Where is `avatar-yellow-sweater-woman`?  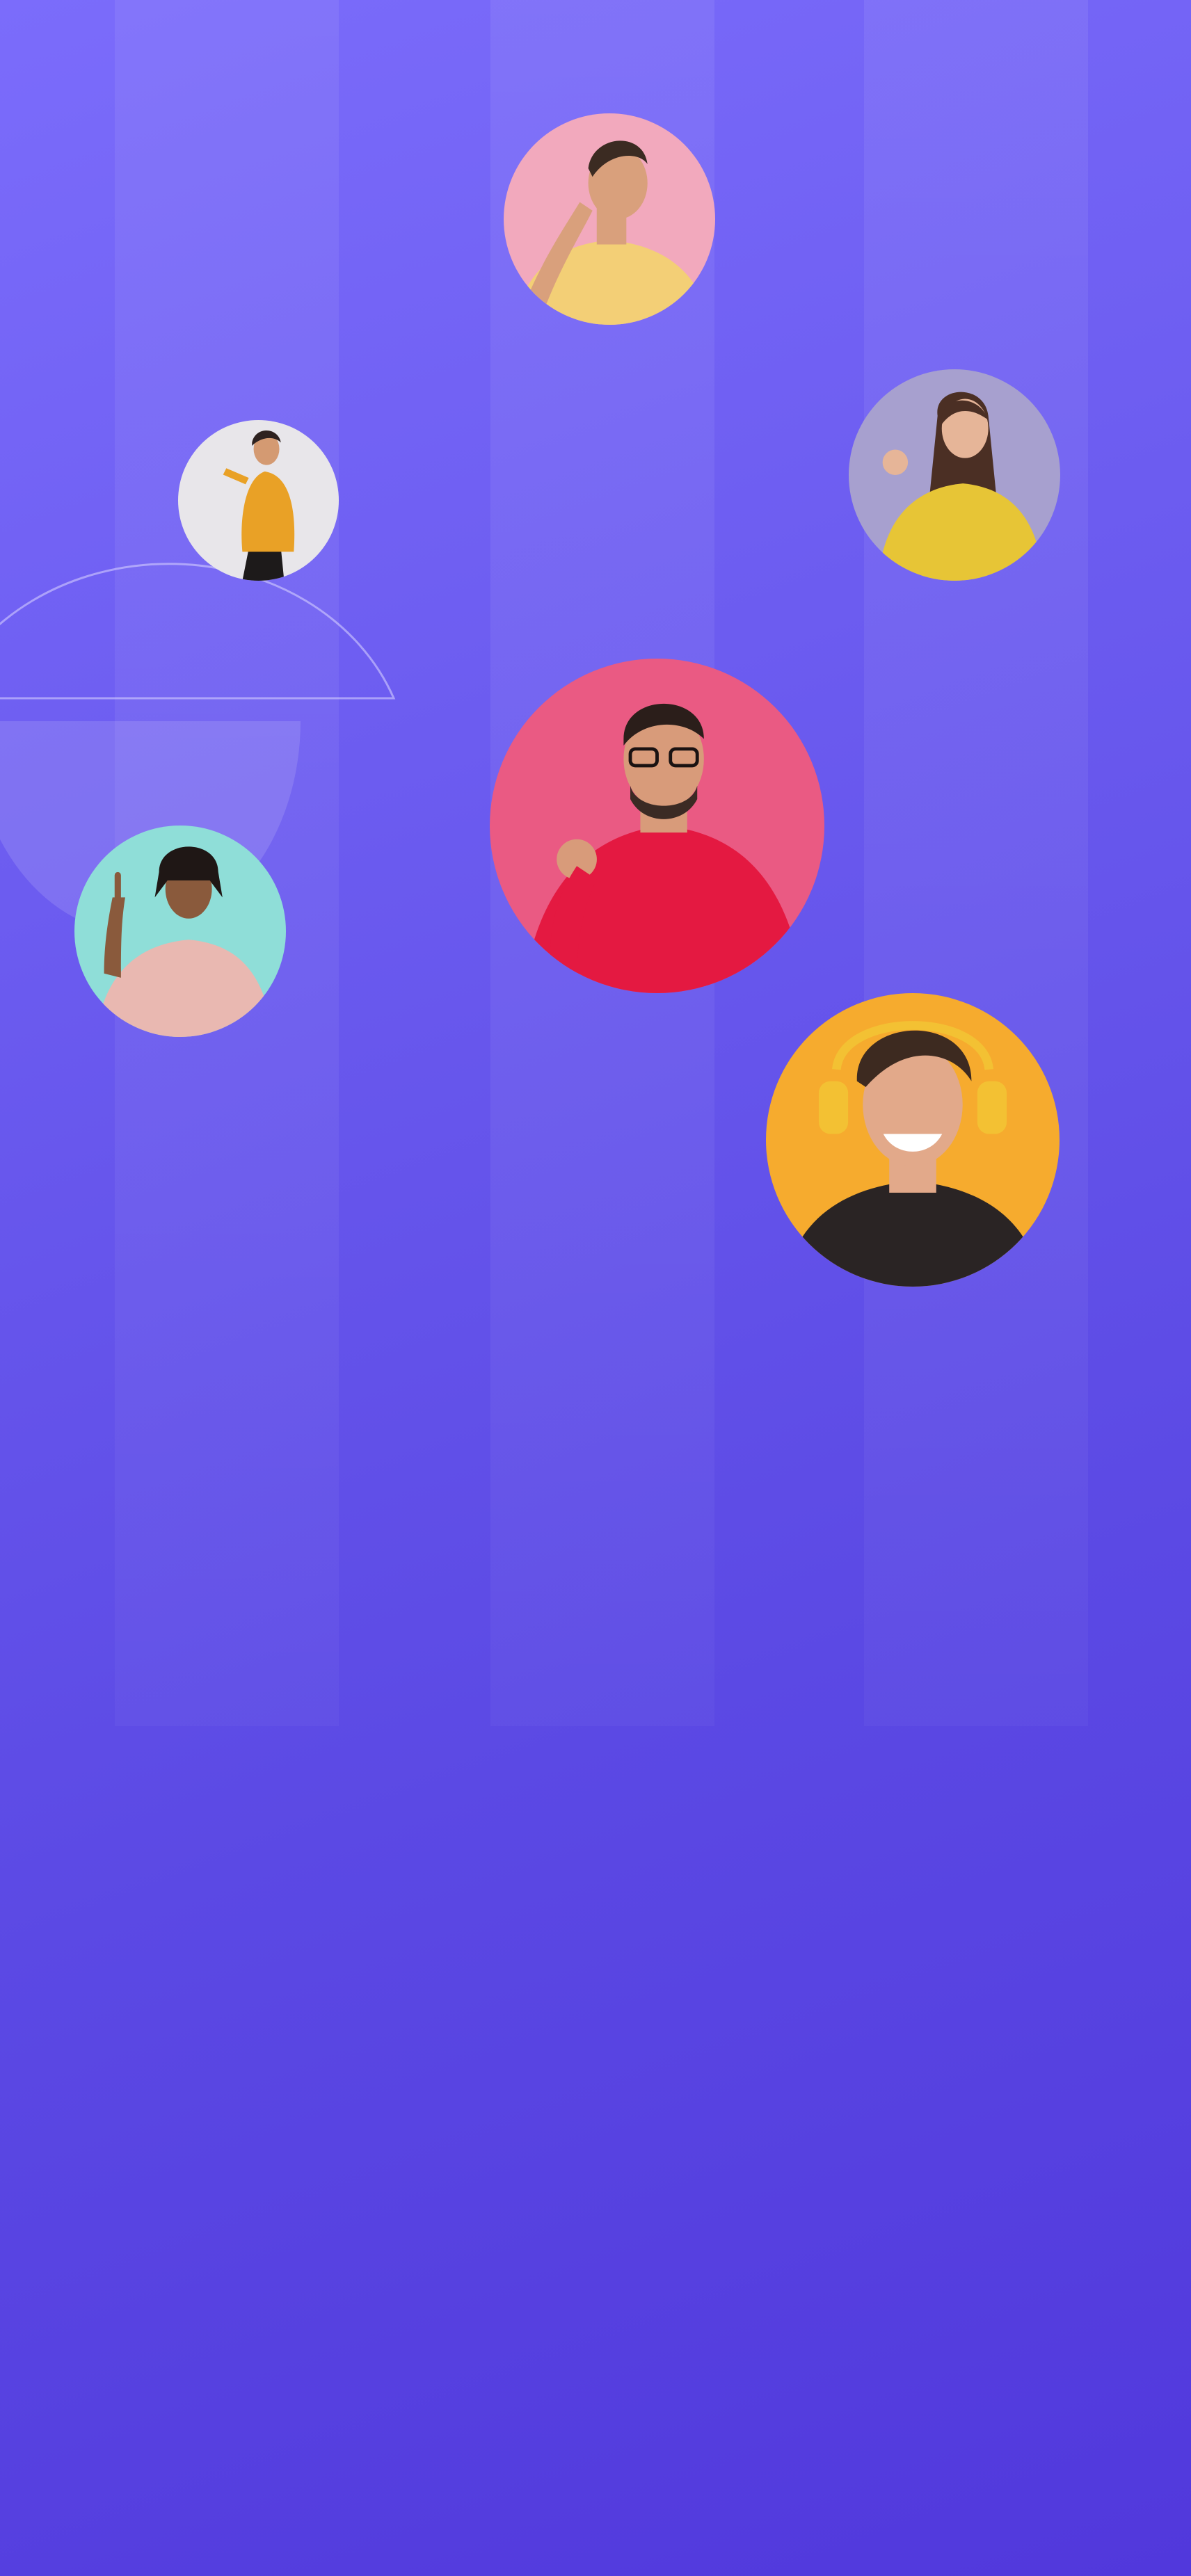
avatar-yellow-sweater-woman is located at coordinates (954, 475).